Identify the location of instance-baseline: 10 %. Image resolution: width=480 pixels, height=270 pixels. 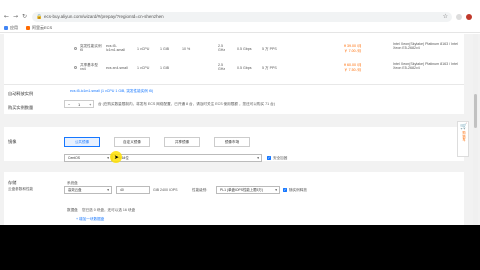
(186, 49).